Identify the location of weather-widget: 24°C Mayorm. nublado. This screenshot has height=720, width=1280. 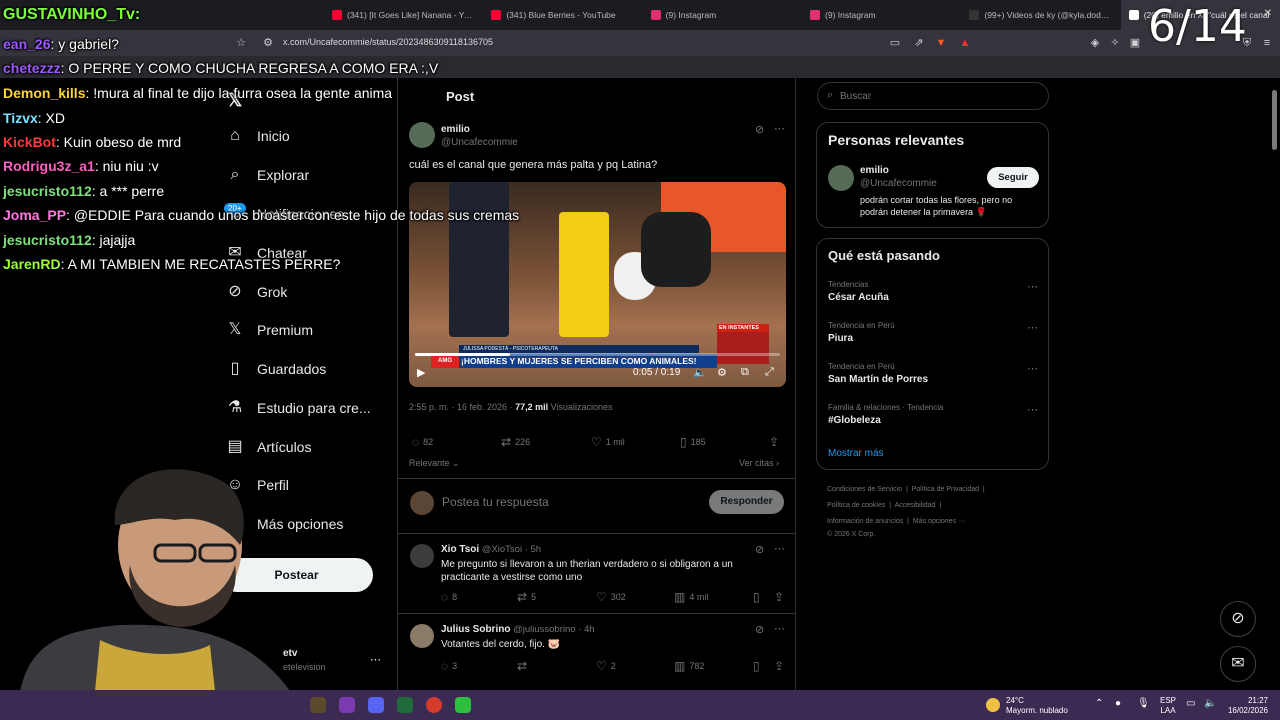
(1037, 706).